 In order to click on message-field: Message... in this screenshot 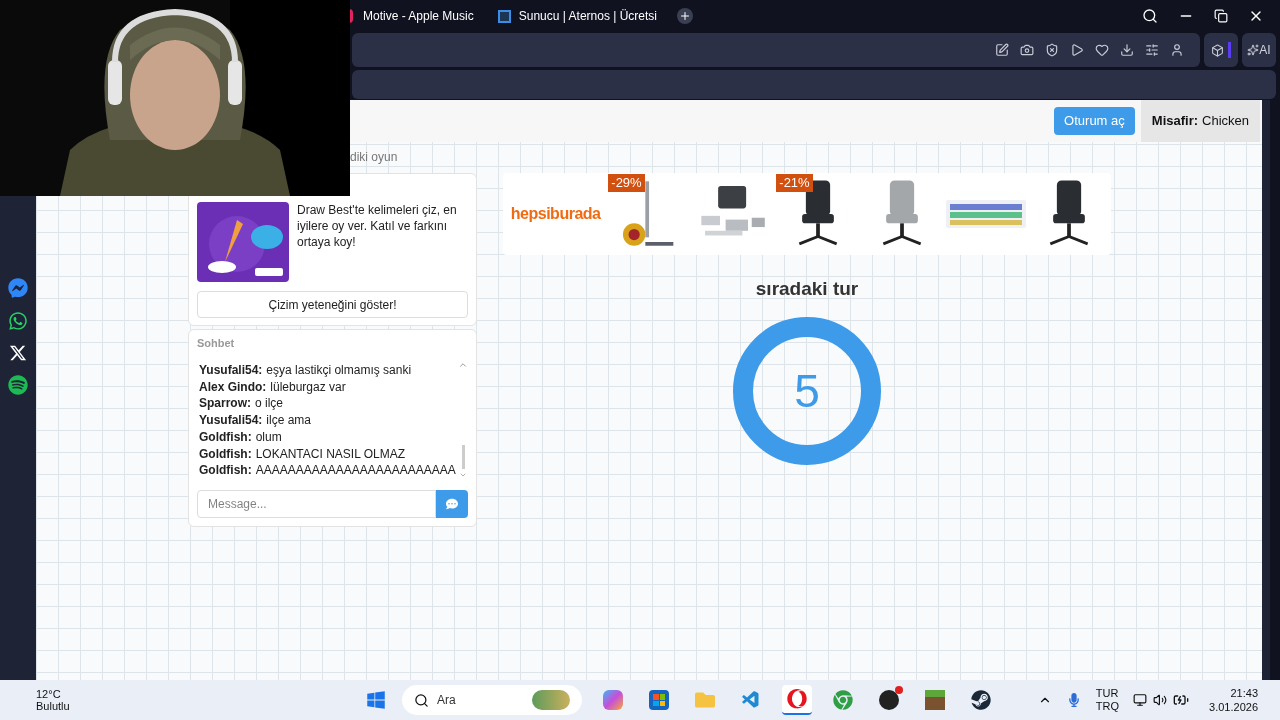, I will do `click(316, 503)`.